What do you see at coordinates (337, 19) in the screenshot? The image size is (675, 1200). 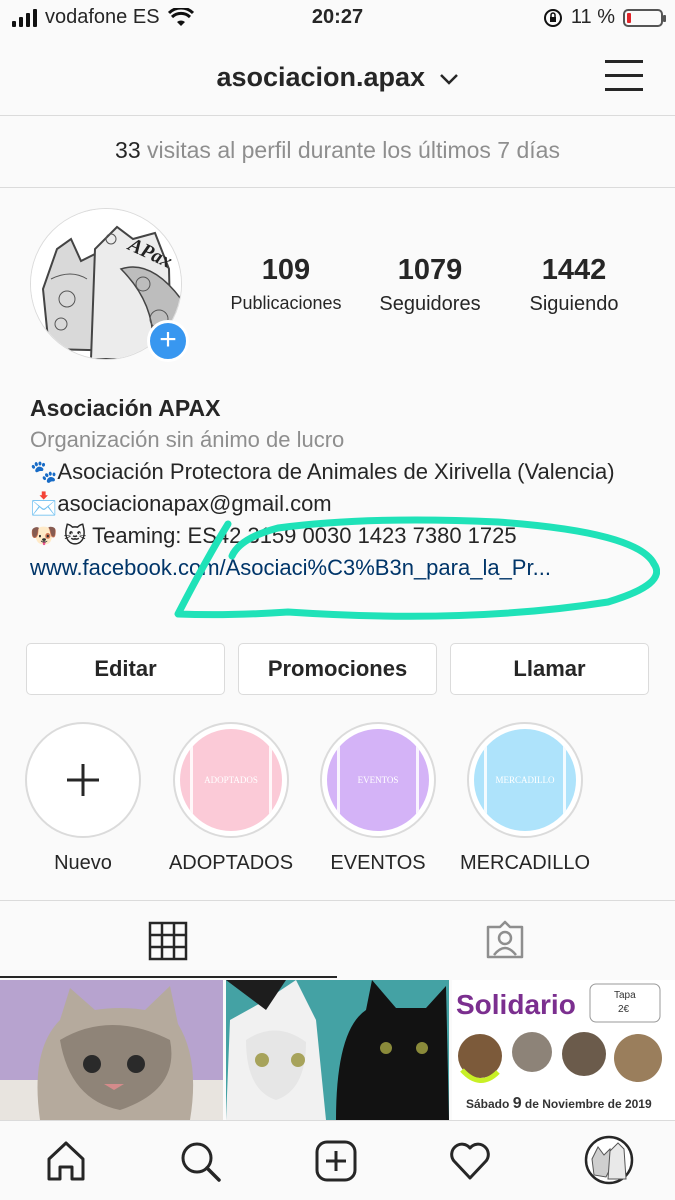 I see `status-bar: vodafone ES 20:27 11 %` at bounding box center [337, 19].